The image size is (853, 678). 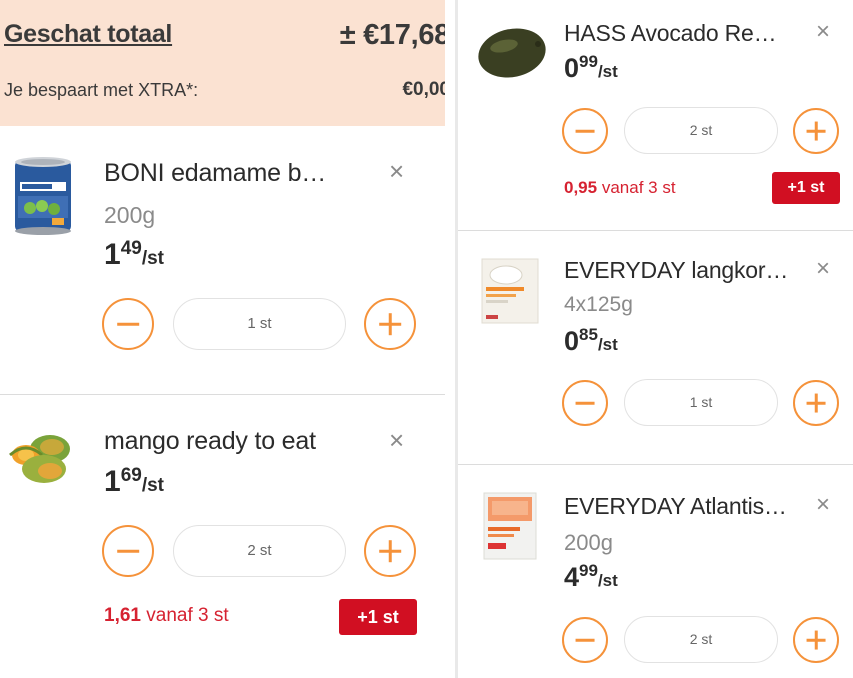 What do you see at coordinates (588, 334) in the screenshot?
I see `price-cents: 85` at bounding box center [588, 334].